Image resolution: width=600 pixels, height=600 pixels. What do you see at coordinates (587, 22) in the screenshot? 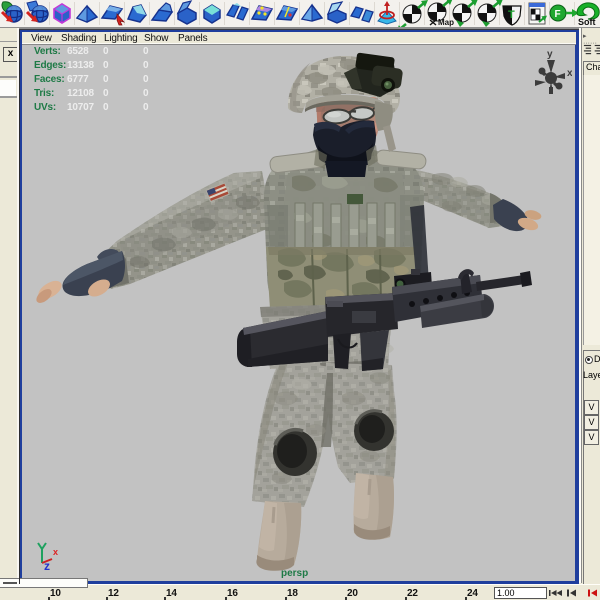
I see `svg-text: Soft` at bounding box center [587, 22].